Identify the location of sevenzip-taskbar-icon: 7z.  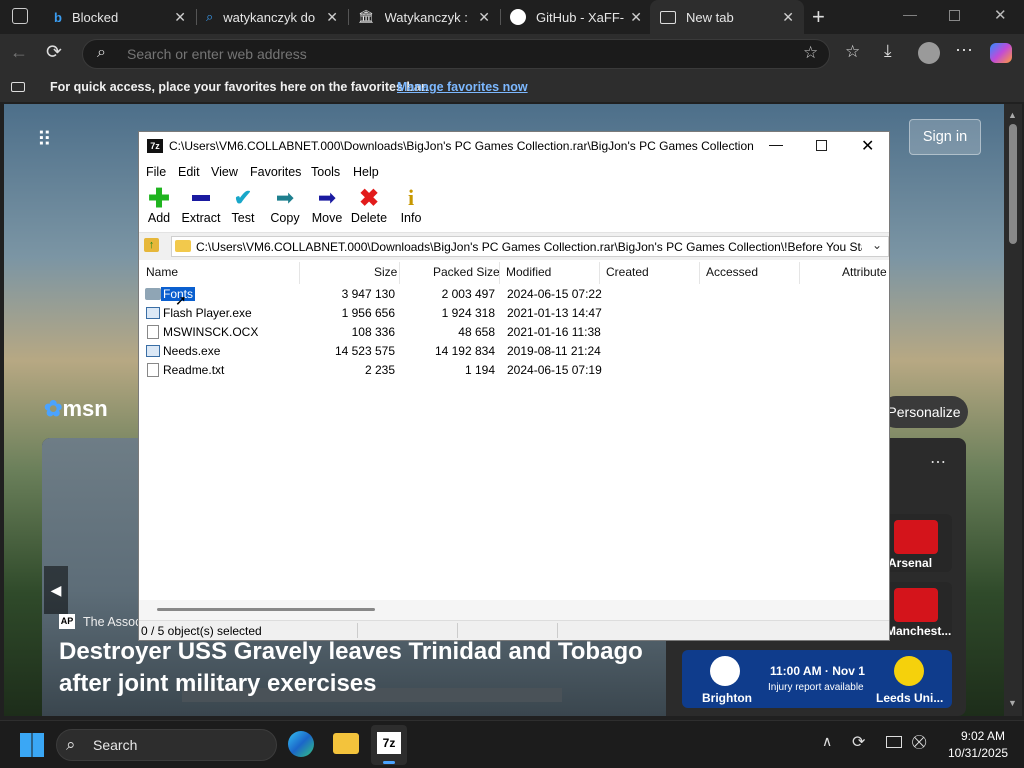
(389, 745).